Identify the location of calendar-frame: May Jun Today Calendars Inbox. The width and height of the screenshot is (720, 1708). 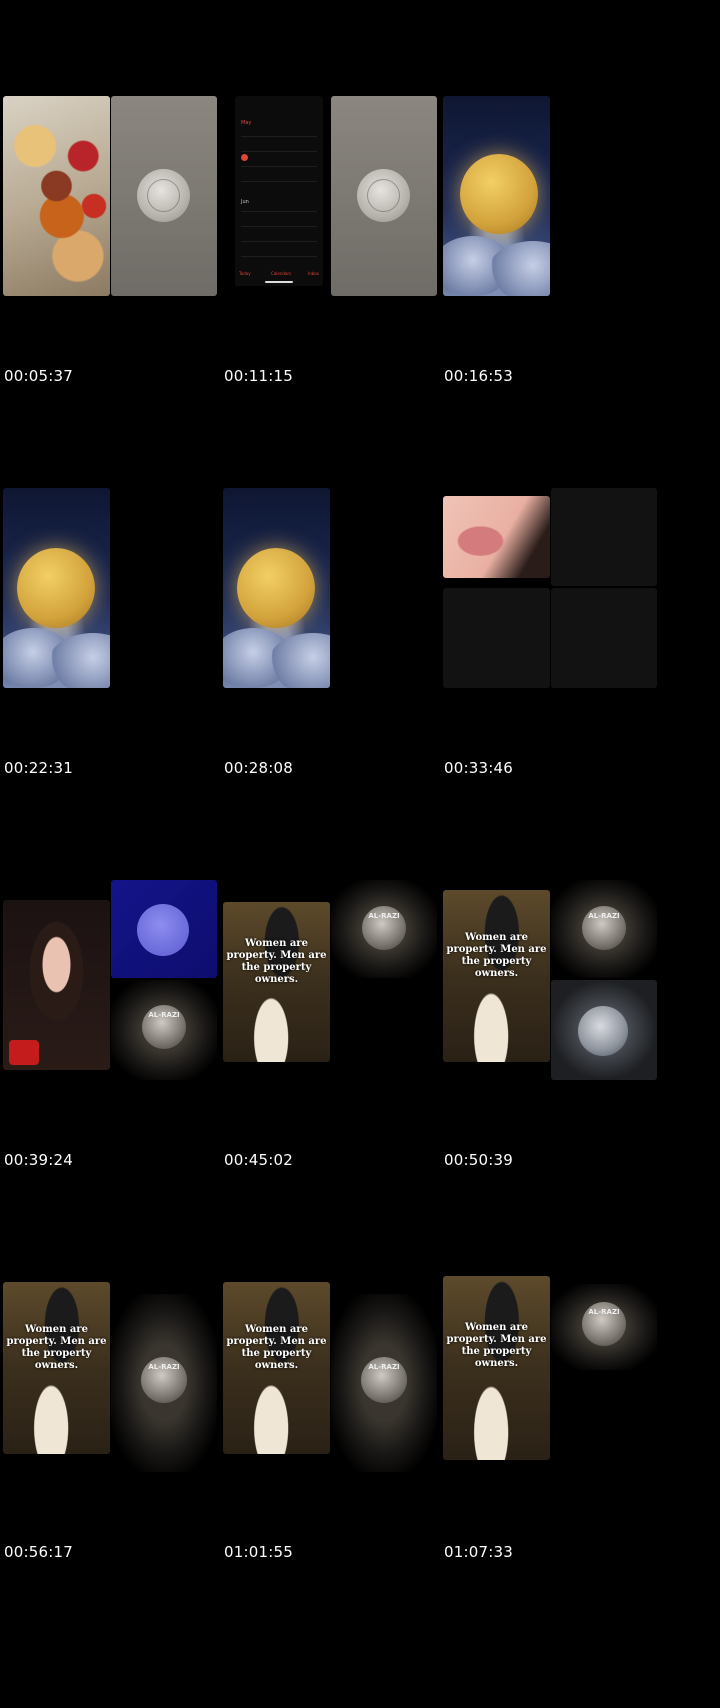
(279, 191).